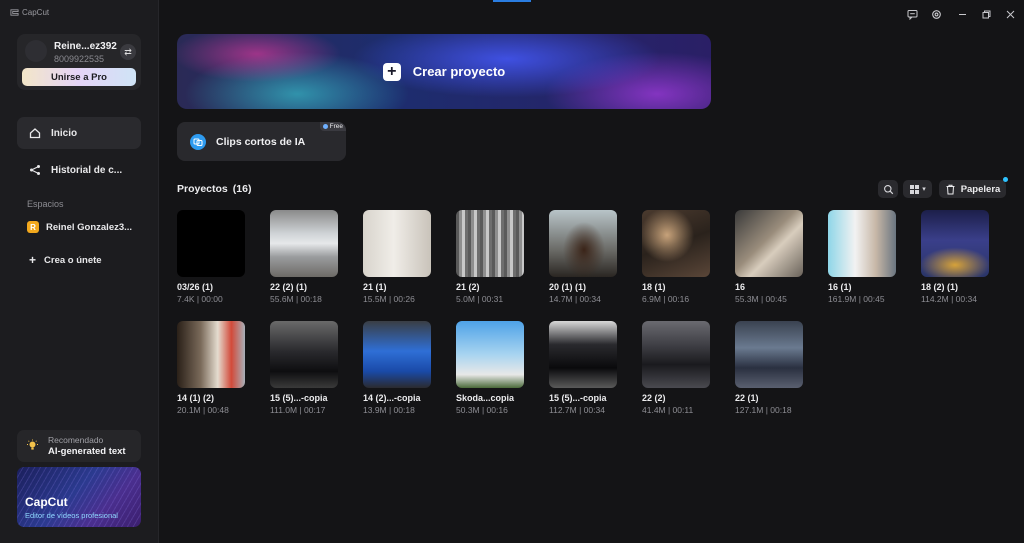 Image resolution: width=1024 pixels, height=543 pixels. Describe the element at coordinates (214, 189) in the screenshot. I see `projects-title: Proyectos (16)` at that location.